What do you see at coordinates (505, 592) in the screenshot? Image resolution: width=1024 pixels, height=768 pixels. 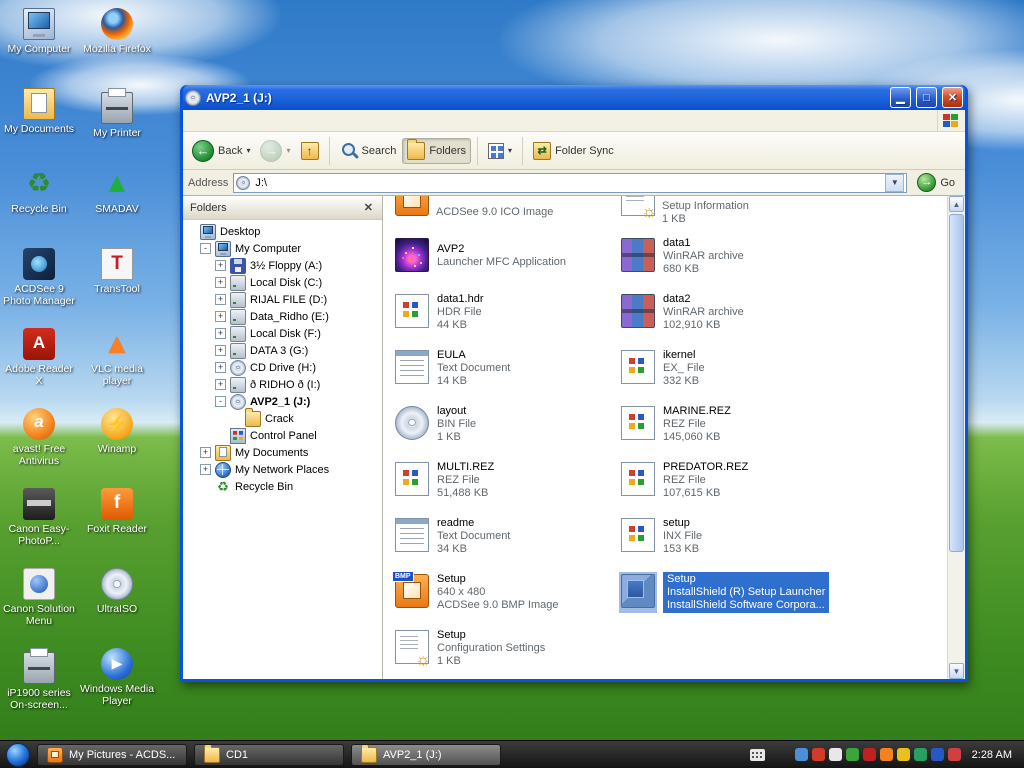 I see `file-tile: Setup 640 x 480 ACDSee 9.0 BMP Image` at bounding box center [505, 592].